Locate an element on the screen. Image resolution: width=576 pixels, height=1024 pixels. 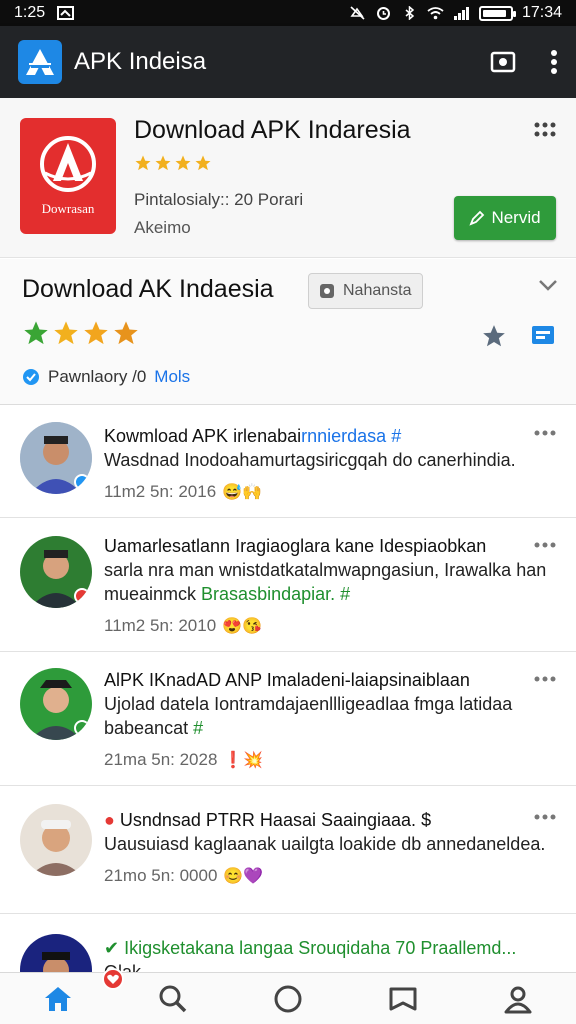
install-button: Nervid is located at coordinates (505, 218).